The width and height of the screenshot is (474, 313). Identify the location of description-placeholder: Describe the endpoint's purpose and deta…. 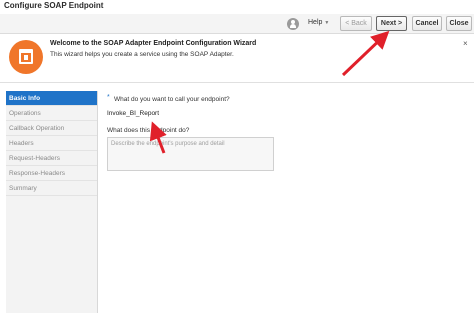
(168, 144).